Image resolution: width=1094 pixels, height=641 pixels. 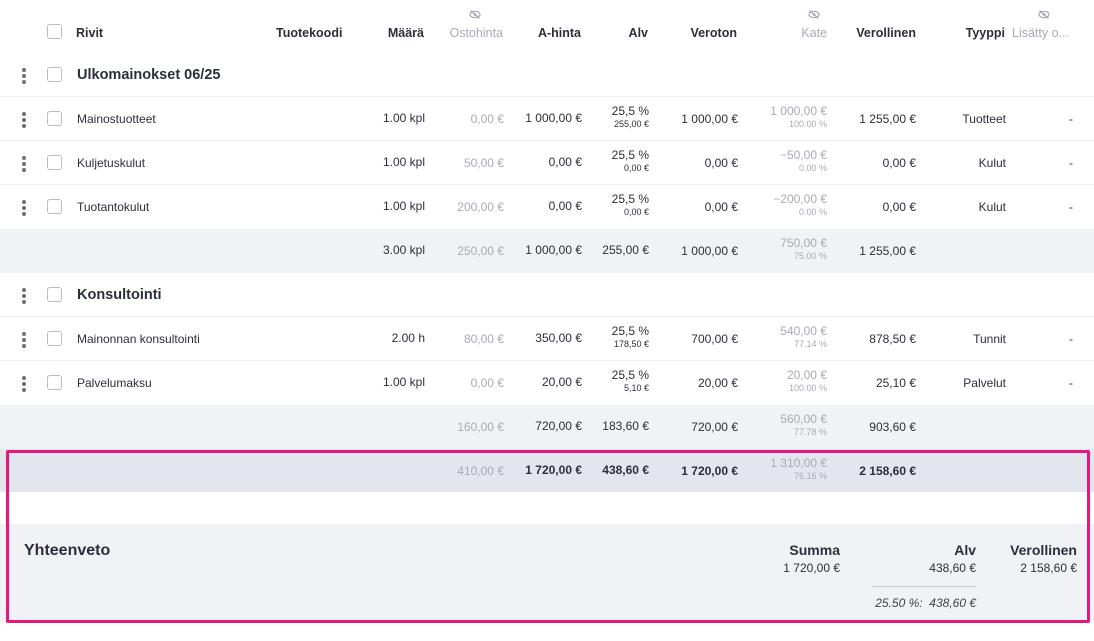 I want to click on row-gross: 1 255,00 €, so click(x=887, y=119).